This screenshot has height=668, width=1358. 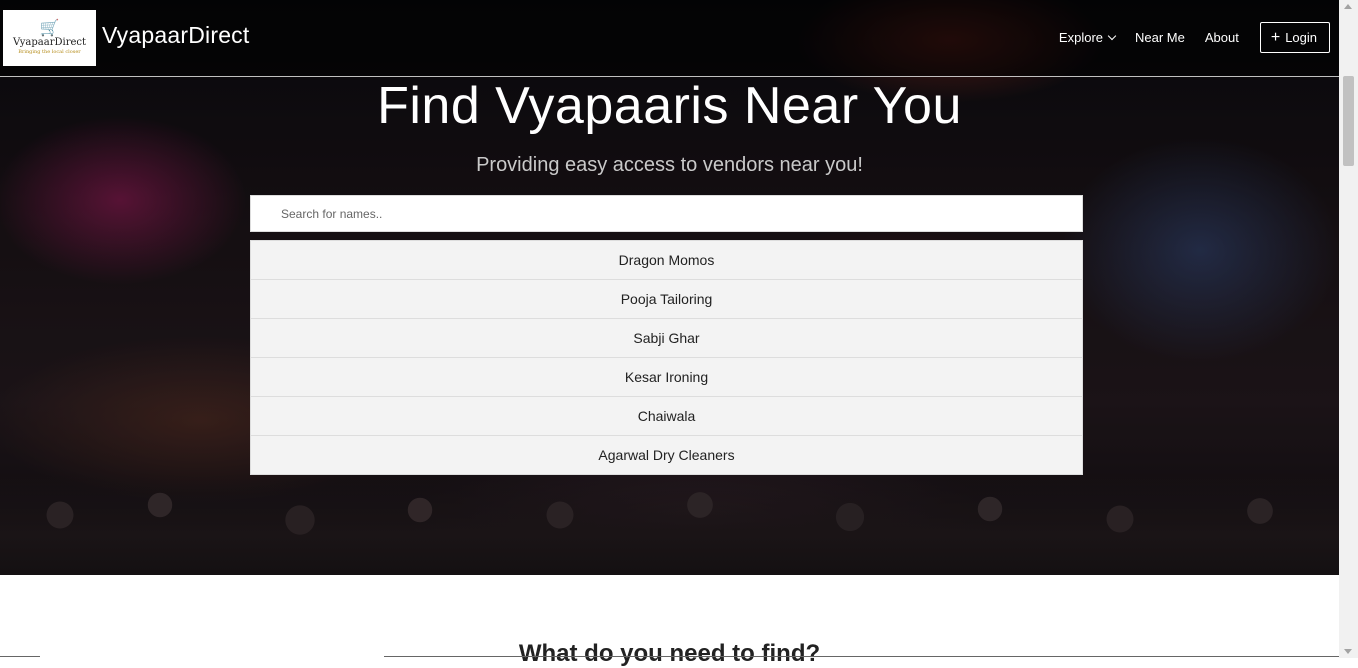 I want to click on nav-explore-label: Explore, so click(x=1080, y=37).